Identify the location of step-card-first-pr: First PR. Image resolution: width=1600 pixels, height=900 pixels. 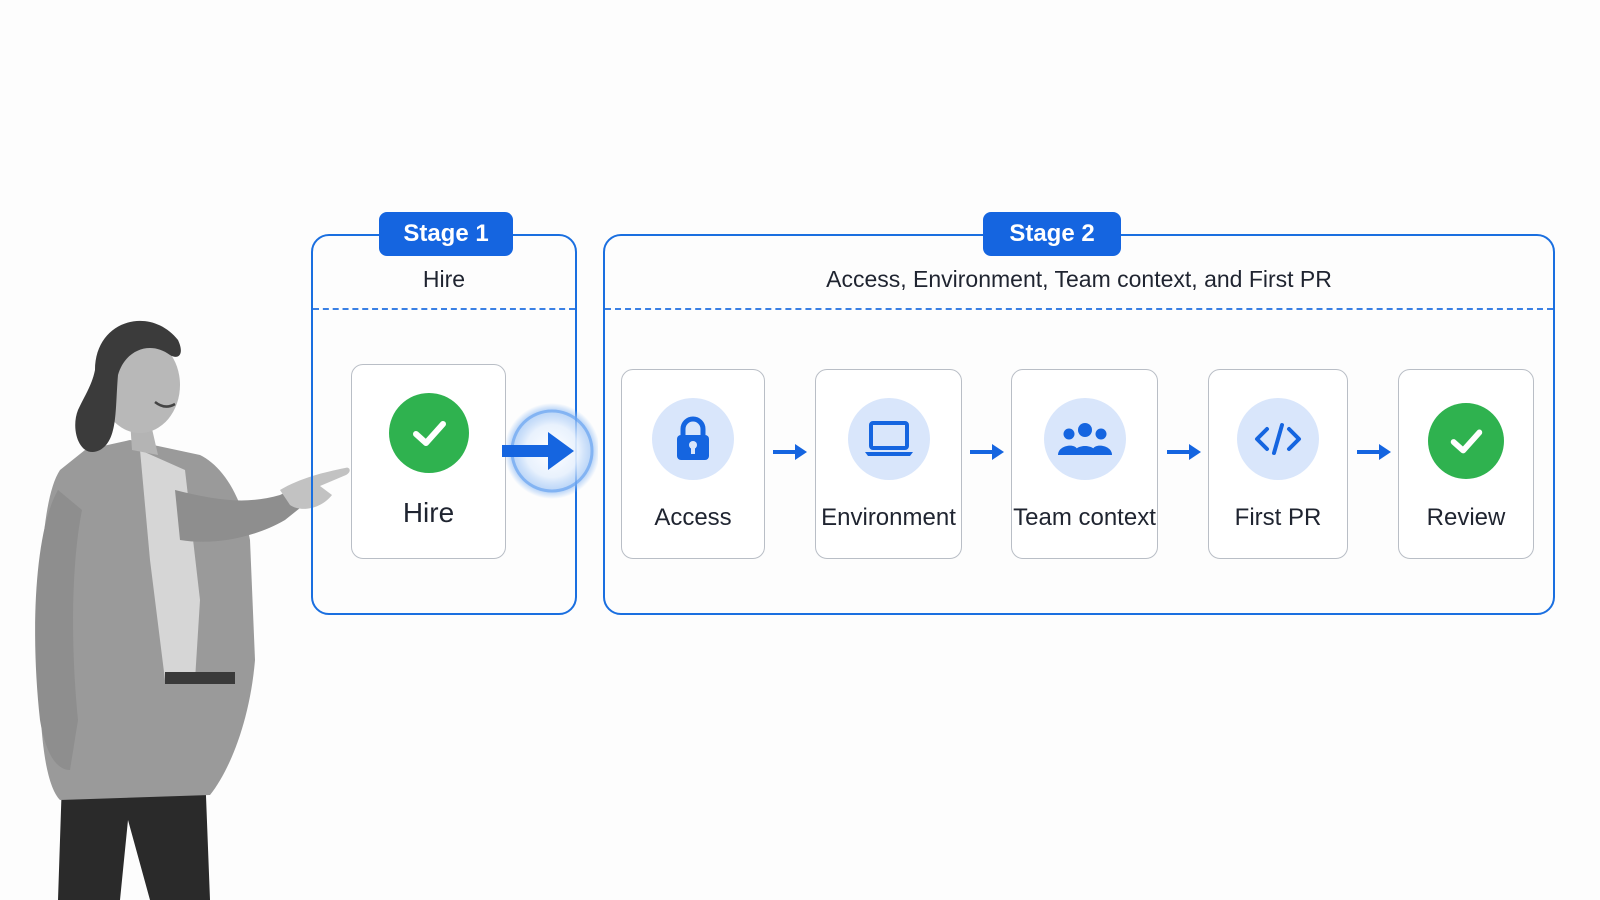
(1278, 464).